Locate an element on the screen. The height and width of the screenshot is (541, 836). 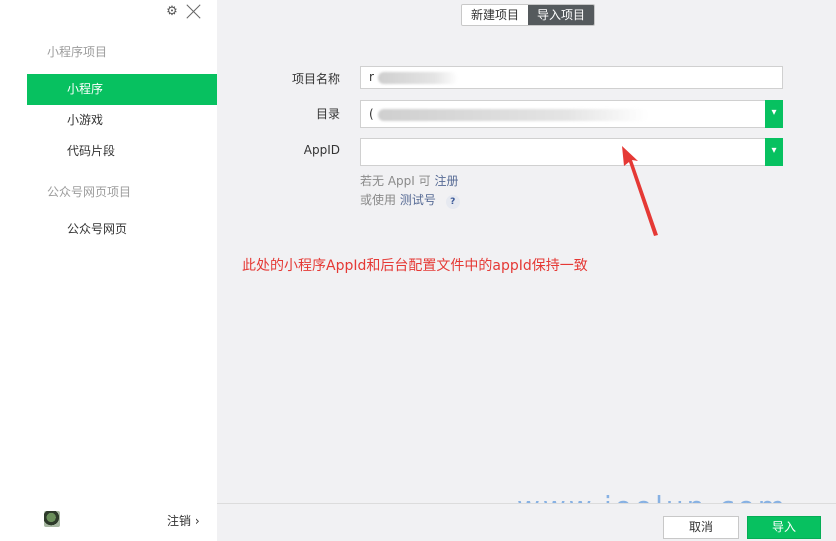
avatar is located at coordinates (52, 519).